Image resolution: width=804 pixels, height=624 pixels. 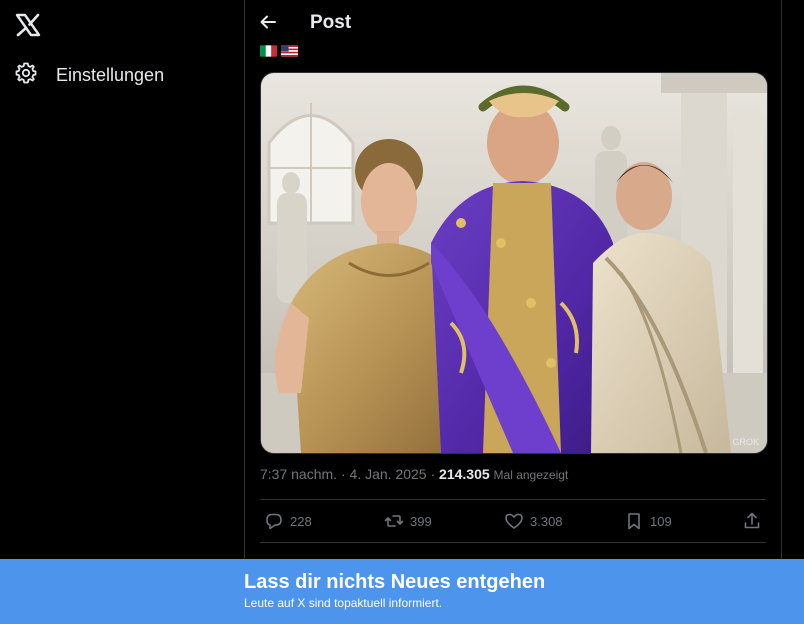 I want to click on italy-flag-icon, so click(x=268, y=51).